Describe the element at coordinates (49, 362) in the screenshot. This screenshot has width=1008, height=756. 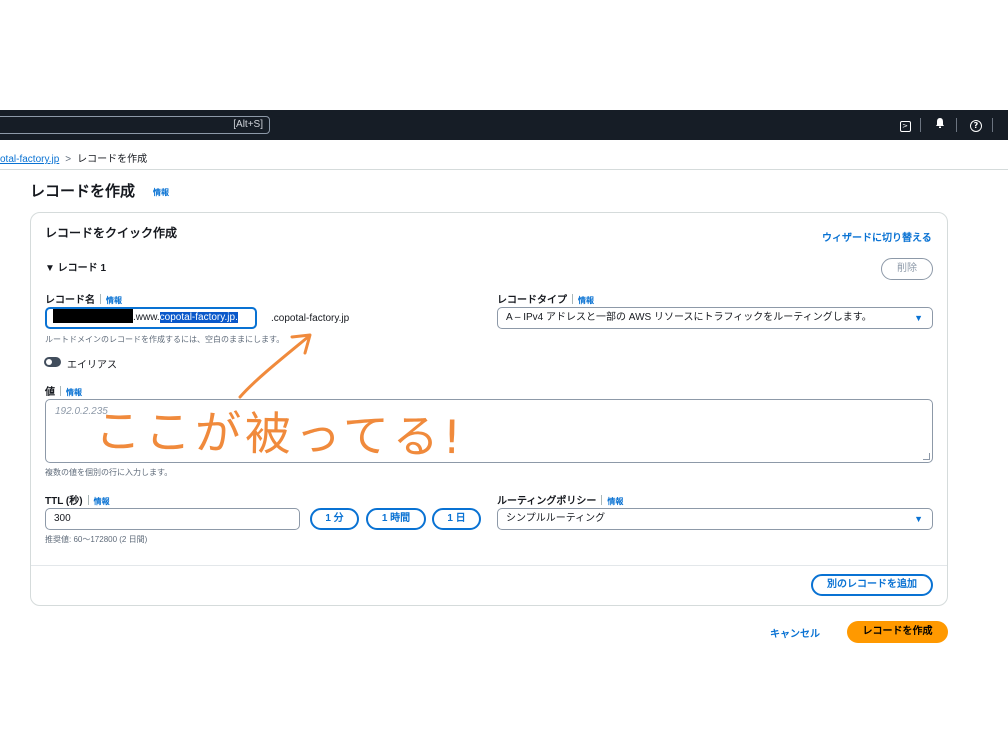
I see `toggle-knob` at that location.